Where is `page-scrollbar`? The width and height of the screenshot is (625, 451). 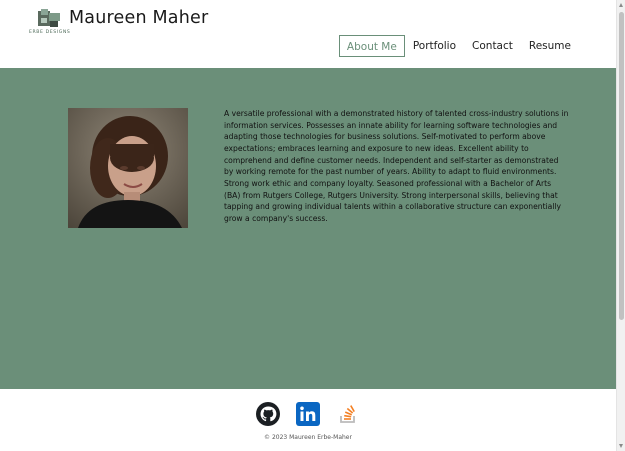 page-scrollbar is located at coordinates (620, 225).